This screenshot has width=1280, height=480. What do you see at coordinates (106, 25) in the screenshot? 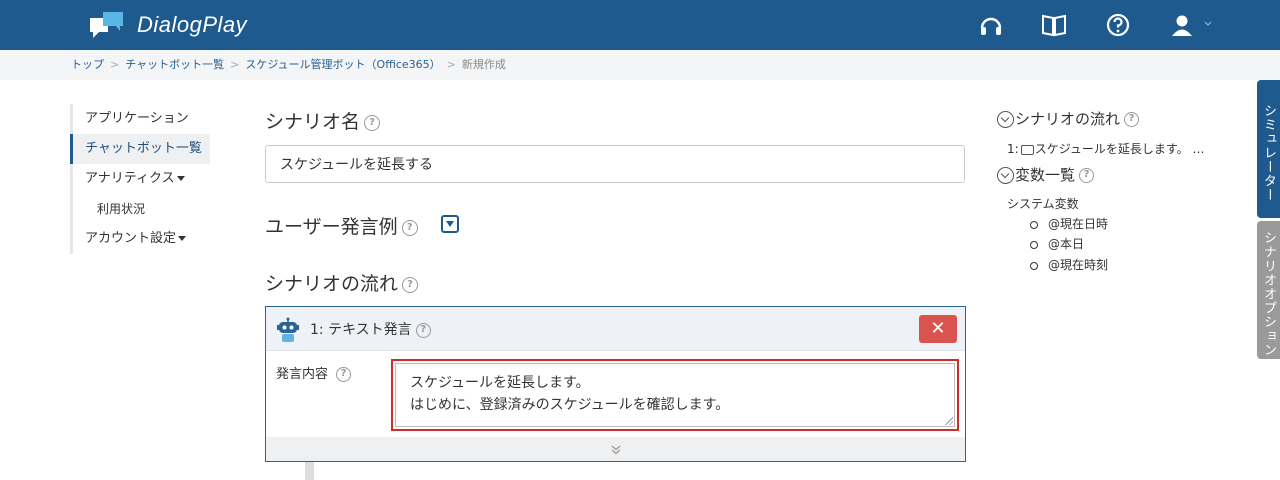
I see `logo-icon` at bounding box center [106, 25].